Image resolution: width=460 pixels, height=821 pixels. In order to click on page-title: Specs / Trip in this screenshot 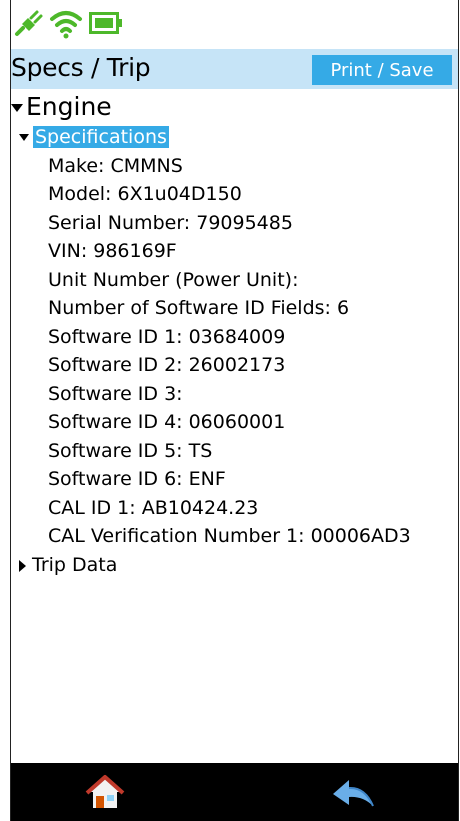, I will do `click(81, 67)`.